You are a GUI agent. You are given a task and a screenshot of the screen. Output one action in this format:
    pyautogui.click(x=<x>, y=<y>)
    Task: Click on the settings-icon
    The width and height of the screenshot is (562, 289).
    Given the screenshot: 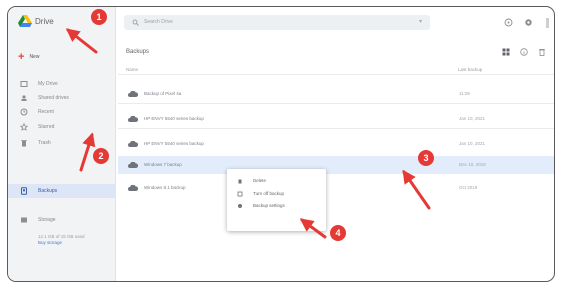 What is the action you would take?
    pyautogui.click(x=240, y=205)
    